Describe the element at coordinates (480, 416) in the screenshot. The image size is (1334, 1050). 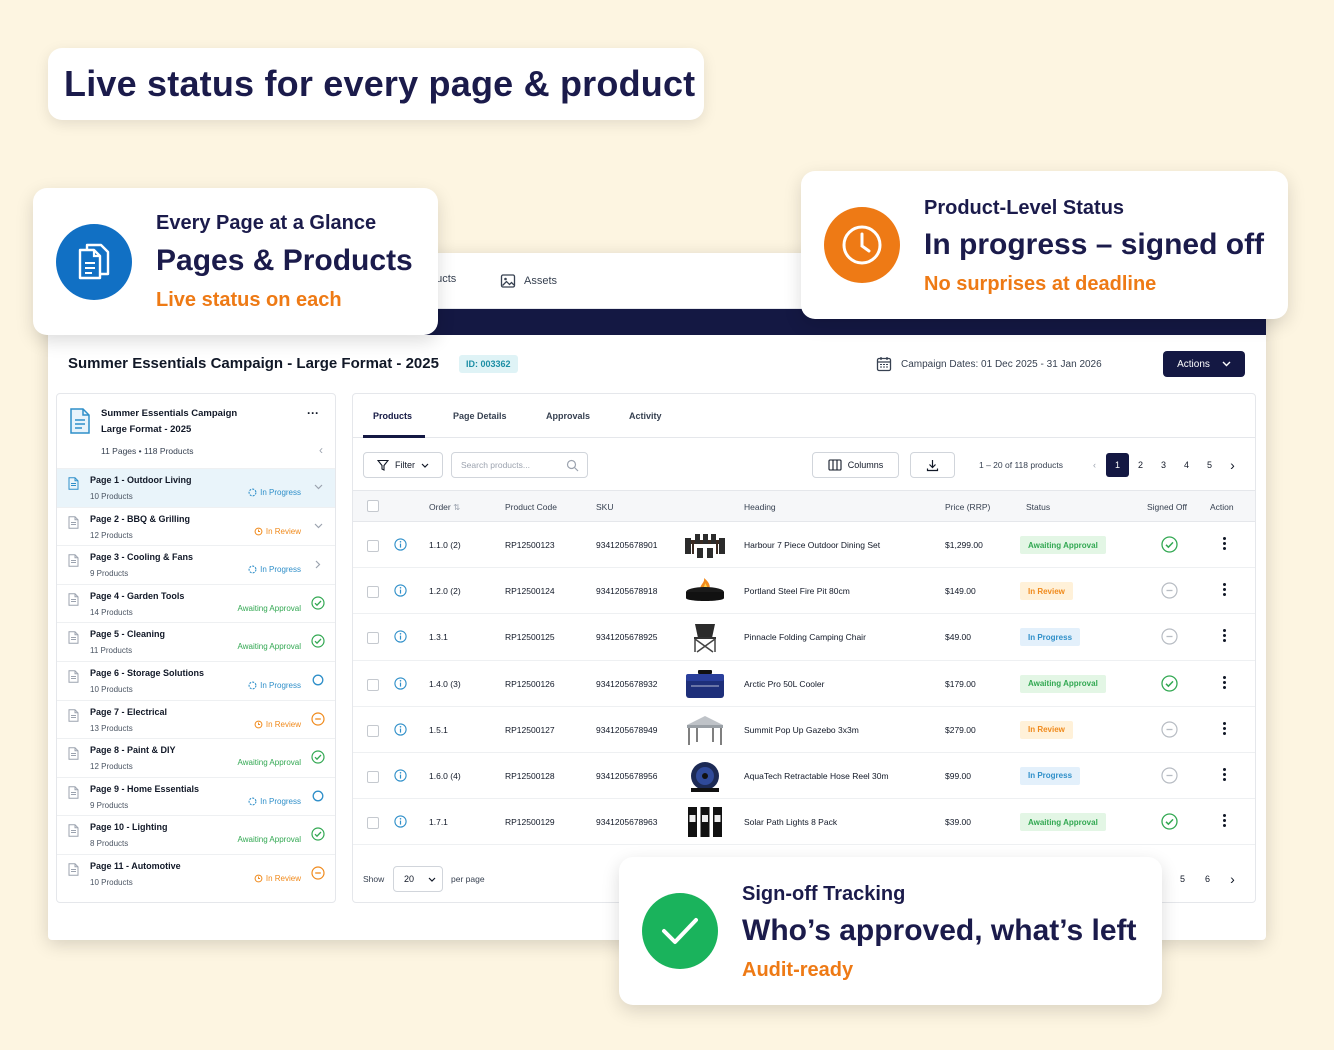
I see `tab-page-details: Page Details` at that location.